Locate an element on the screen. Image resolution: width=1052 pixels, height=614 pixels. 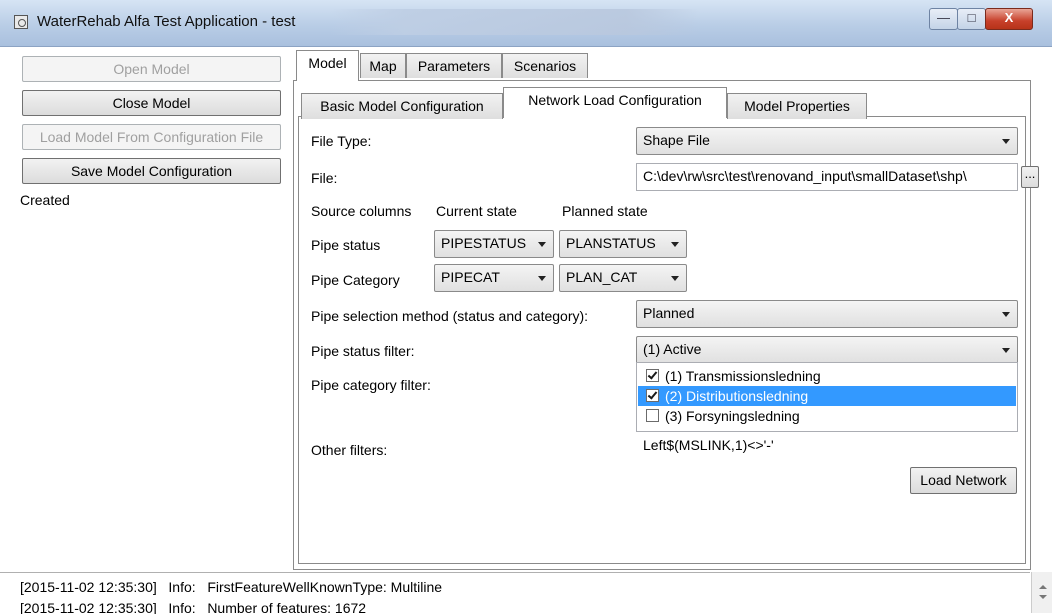
close-window-button: X is located at coordinates (1009, 19).